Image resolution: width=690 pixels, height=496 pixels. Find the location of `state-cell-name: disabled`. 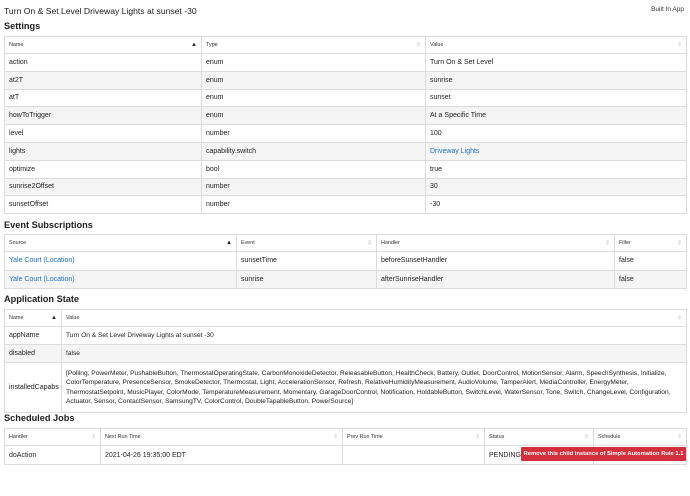

state-cell-name: disabled is located at coordinates (33, 353).